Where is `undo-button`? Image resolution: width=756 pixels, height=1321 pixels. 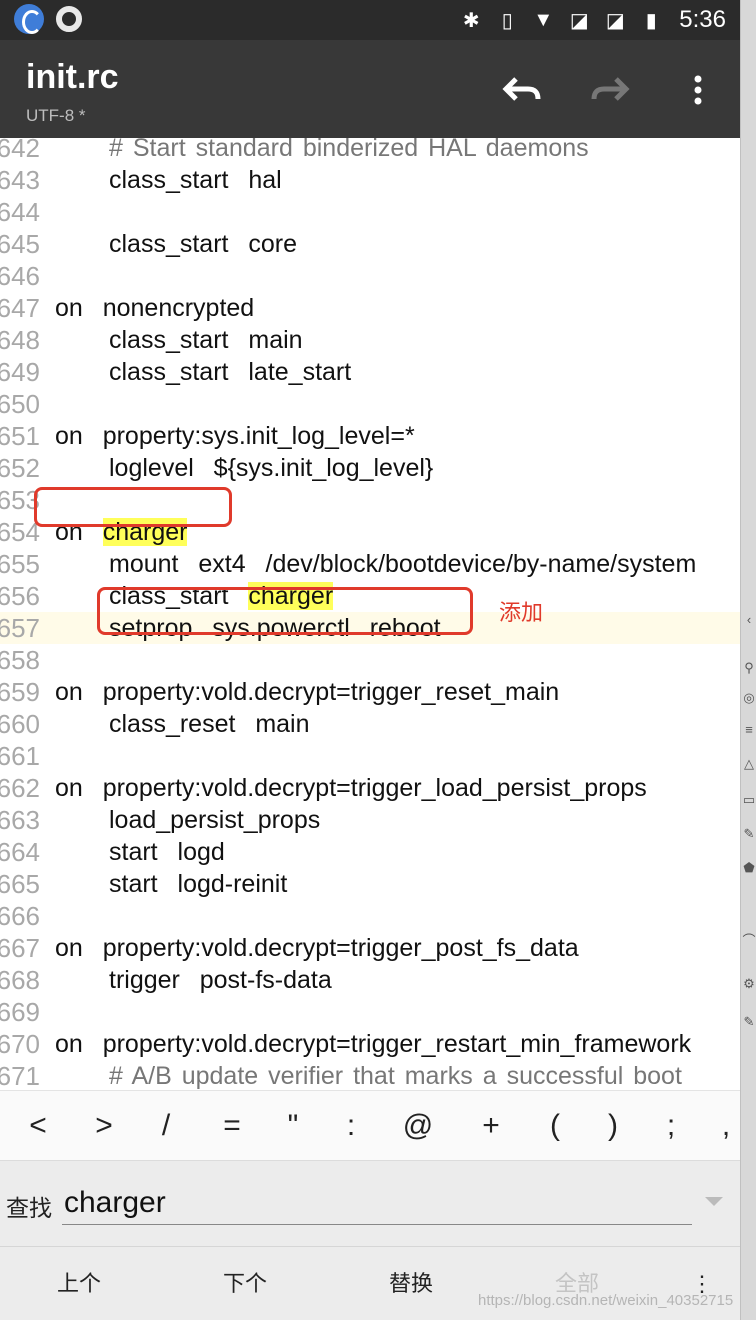 undo-button is located at coordinates (522, 90).